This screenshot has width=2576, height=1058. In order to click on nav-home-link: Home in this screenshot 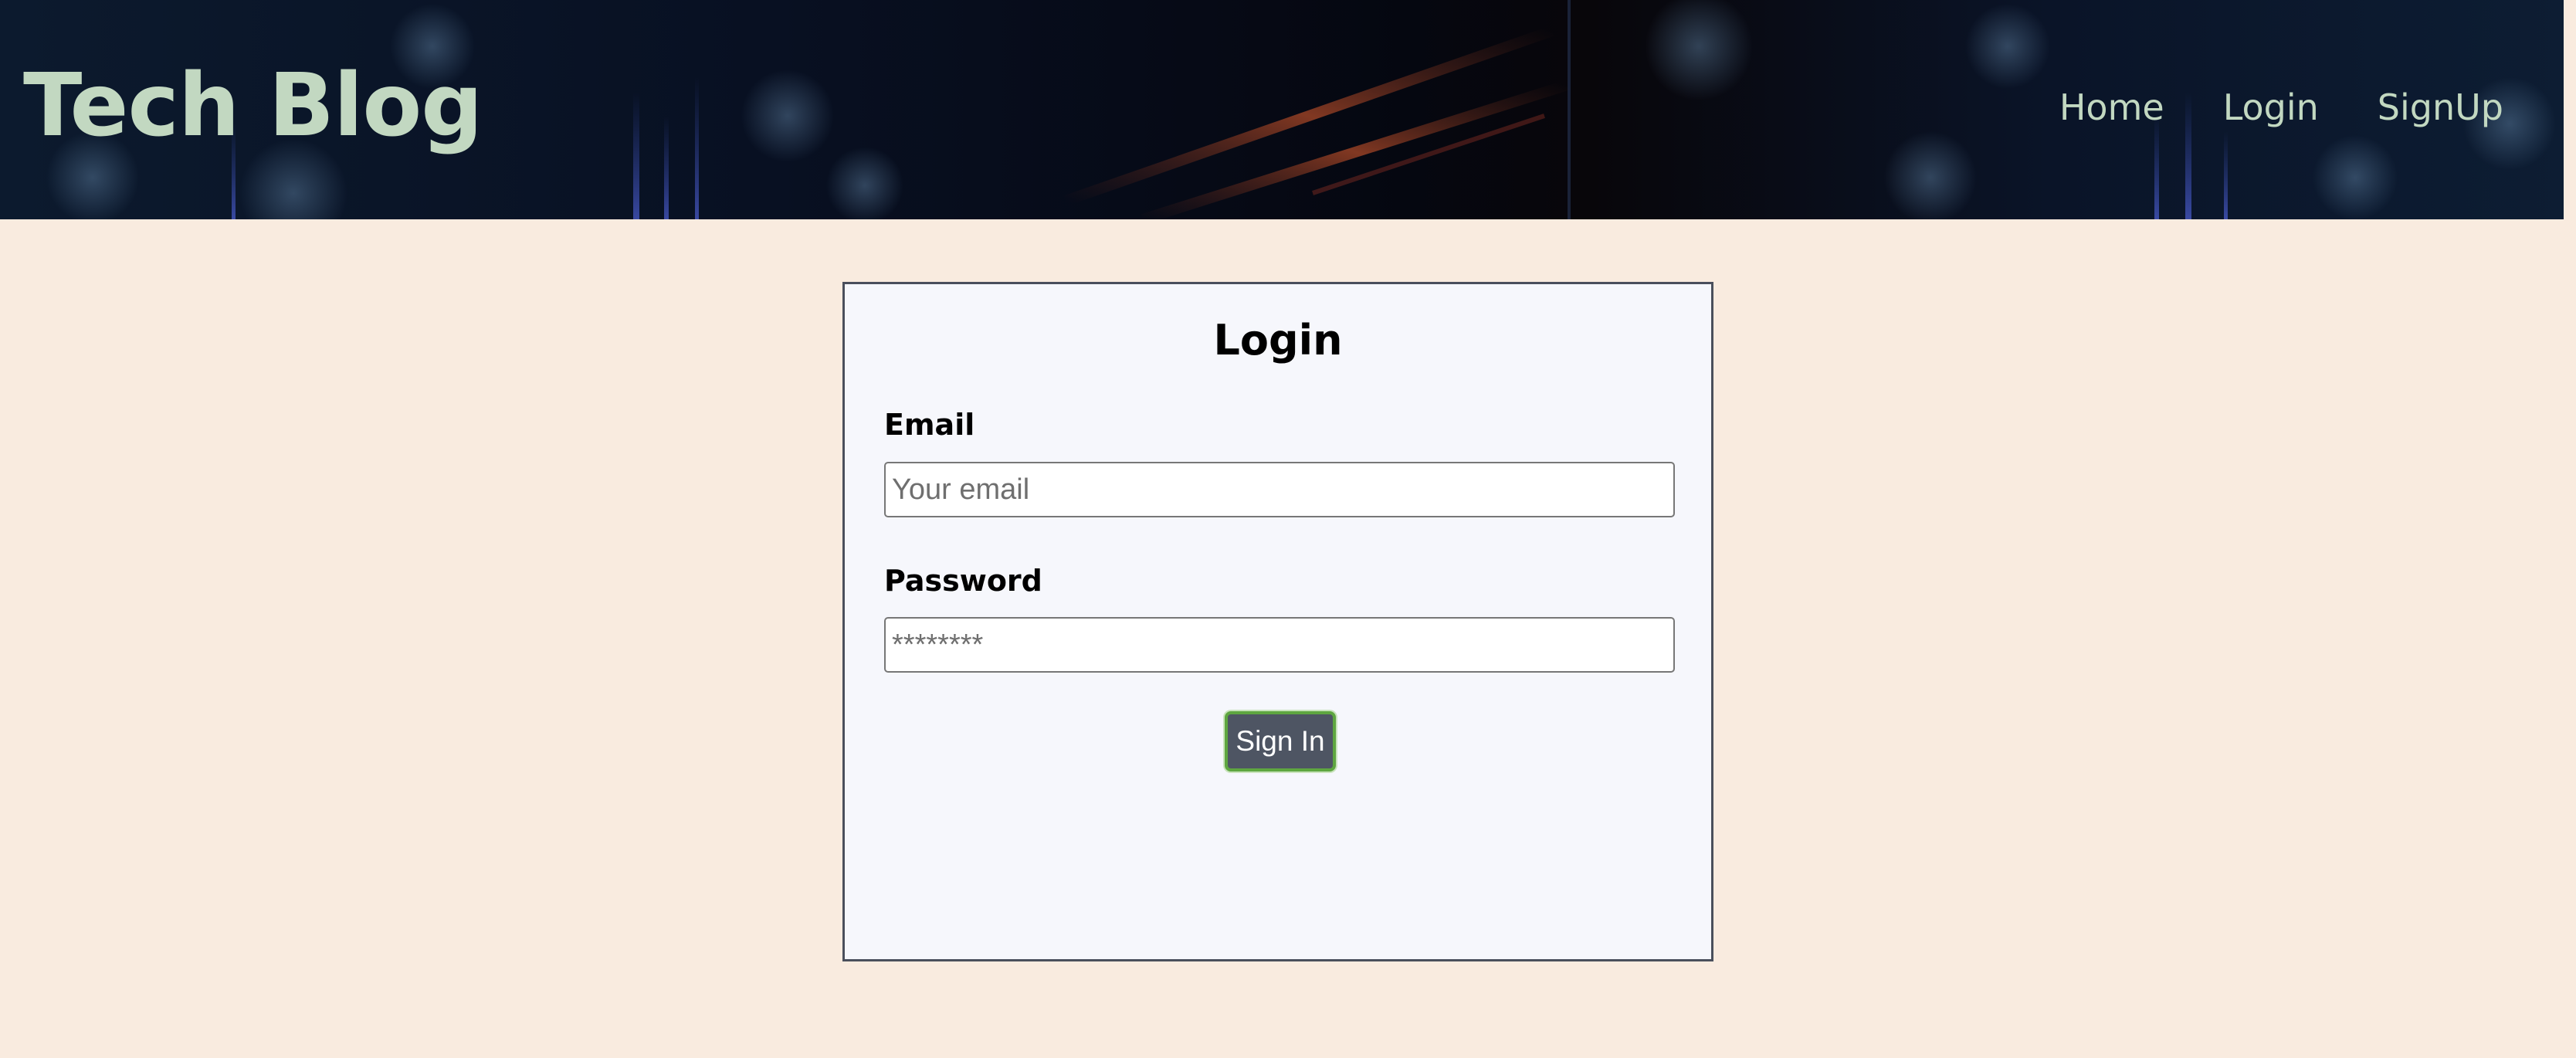, I will do `click(2111, 107)`.